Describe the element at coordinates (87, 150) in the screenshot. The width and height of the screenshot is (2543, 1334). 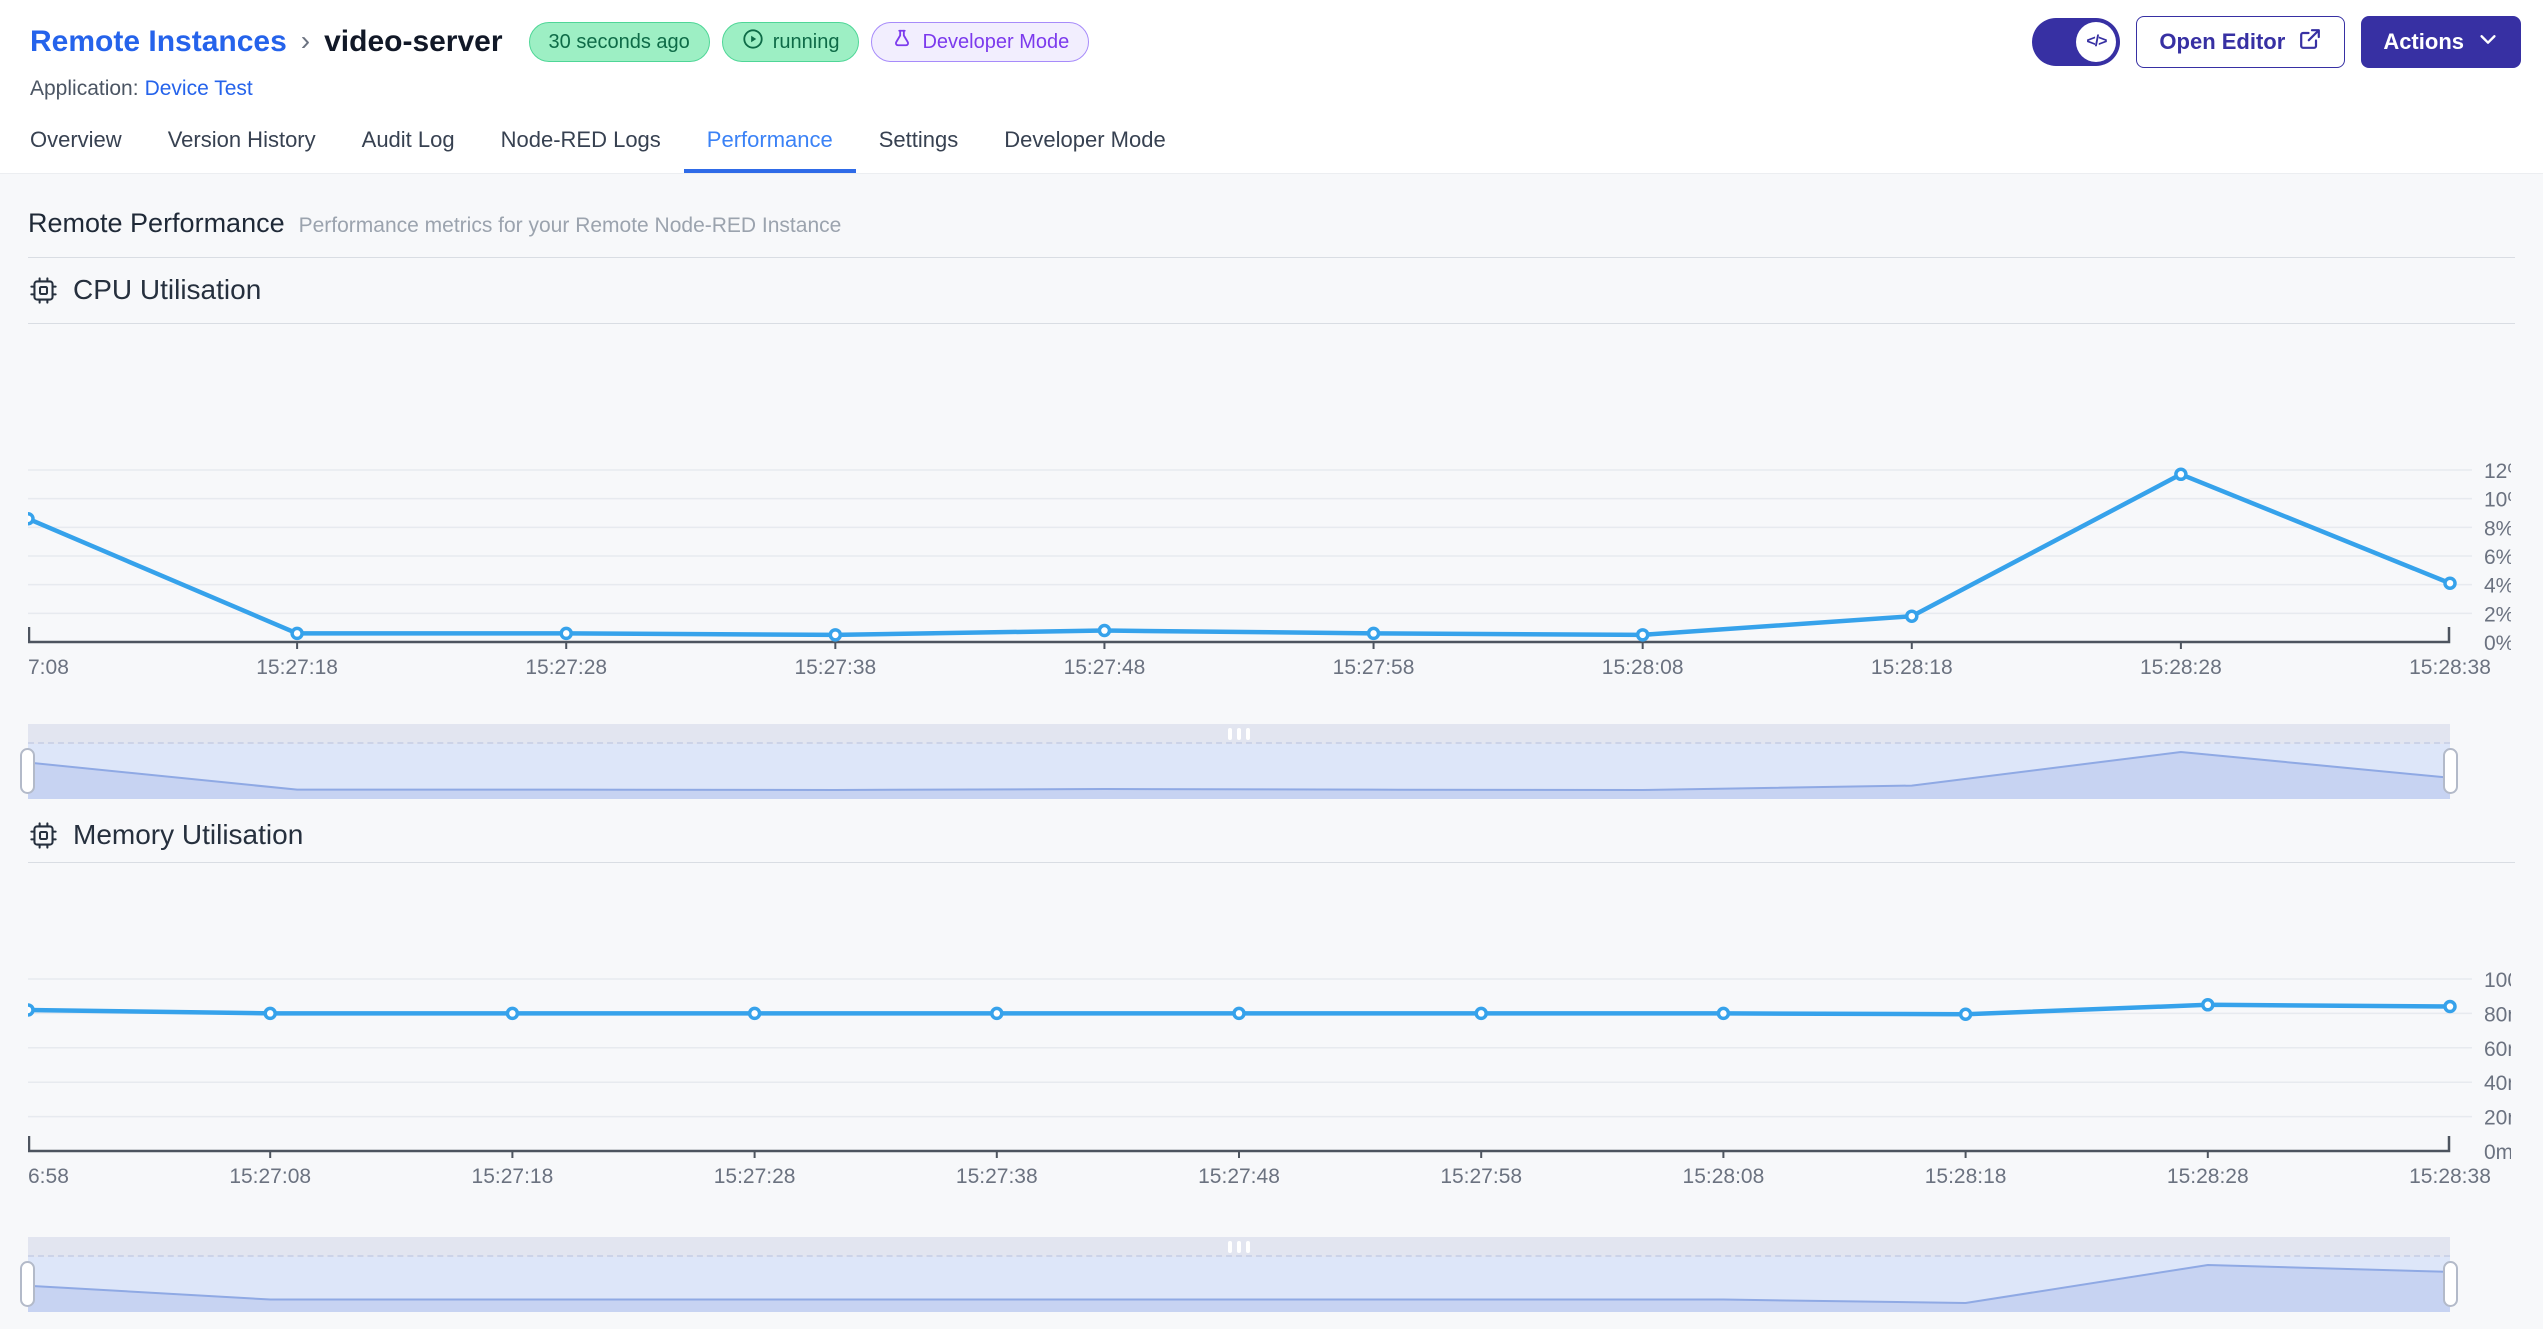
I see `tab-overview: Overview` at that location.